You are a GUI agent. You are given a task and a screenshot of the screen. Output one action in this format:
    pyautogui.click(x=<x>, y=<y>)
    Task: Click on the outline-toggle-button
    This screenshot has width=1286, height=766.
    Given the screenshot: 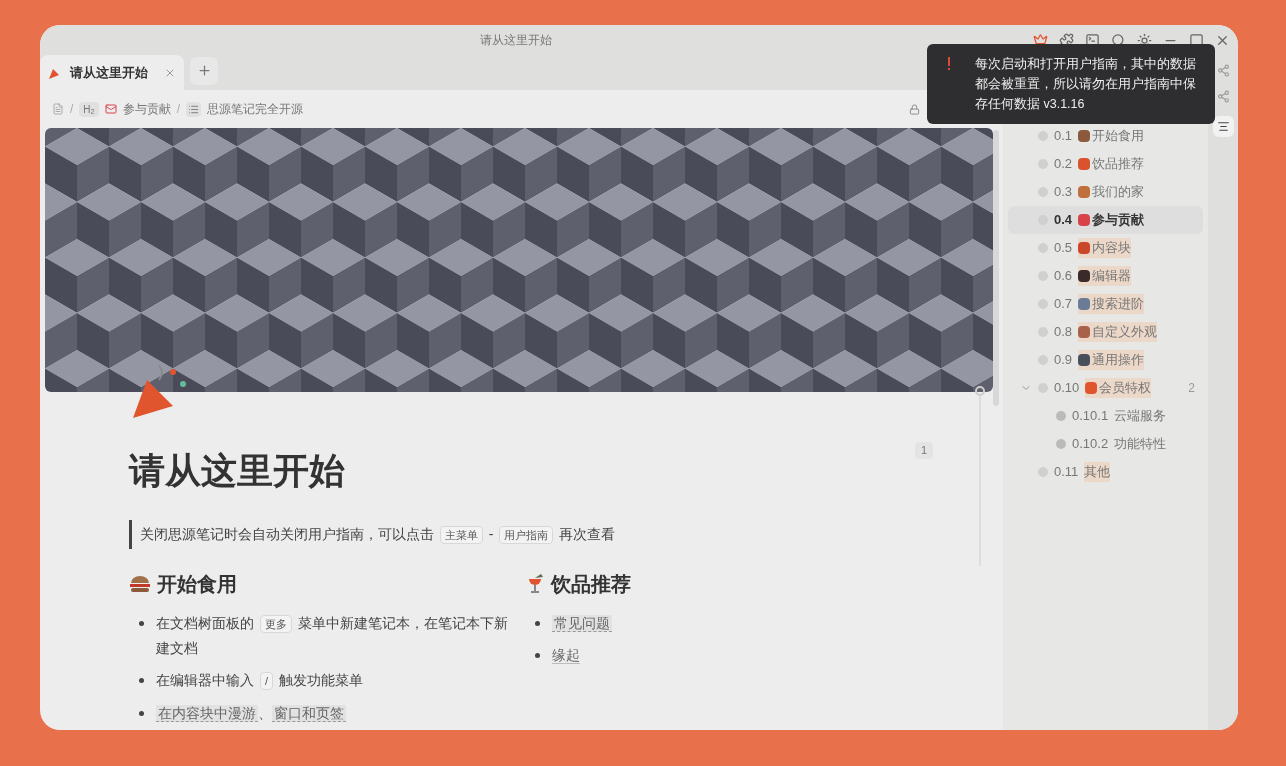 What is the action you would take?
    pyautogui.click(x=1223, y=126)
    